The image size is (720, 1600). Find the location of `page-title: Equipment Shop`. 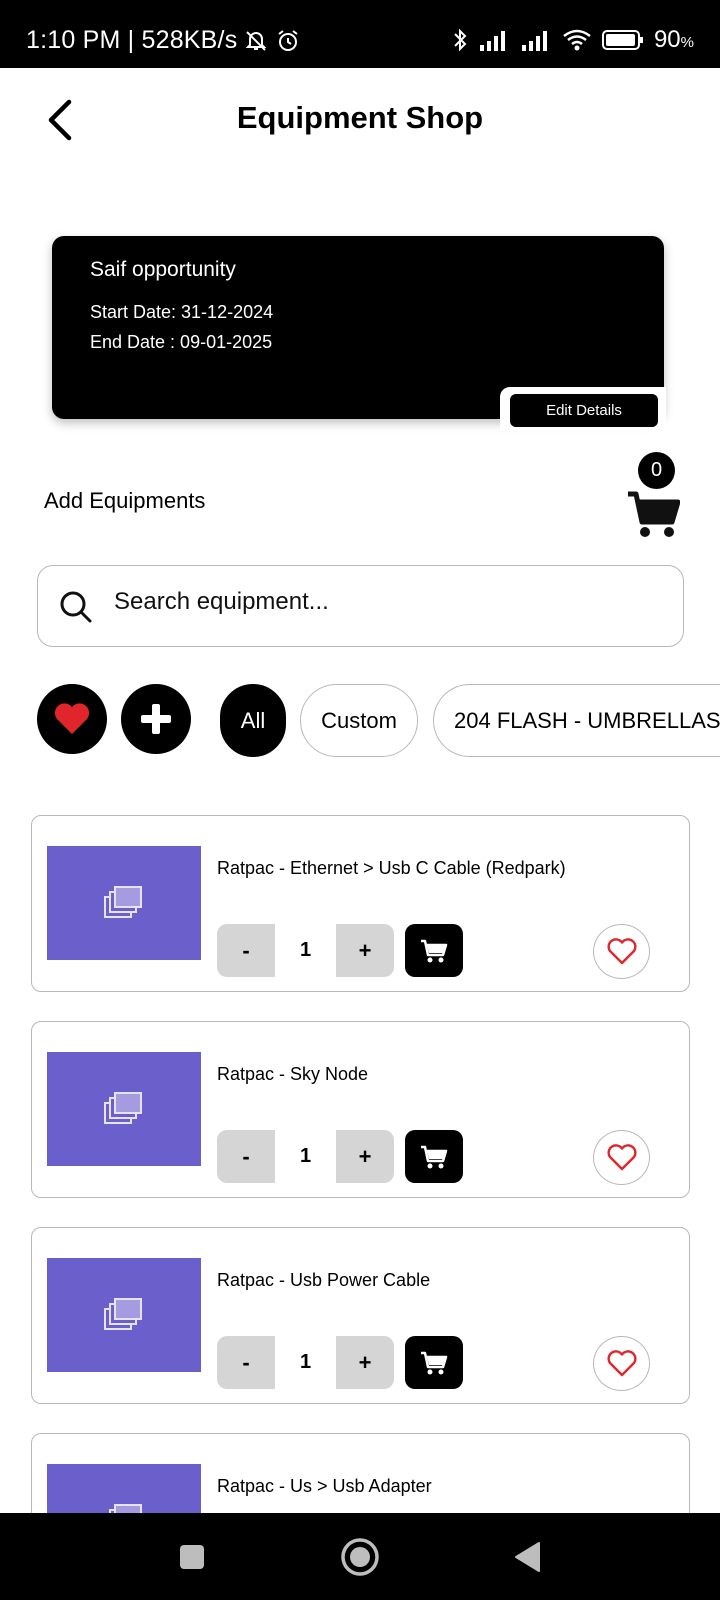

page-title: Equipment Shop is located at coordinates (360, 117).